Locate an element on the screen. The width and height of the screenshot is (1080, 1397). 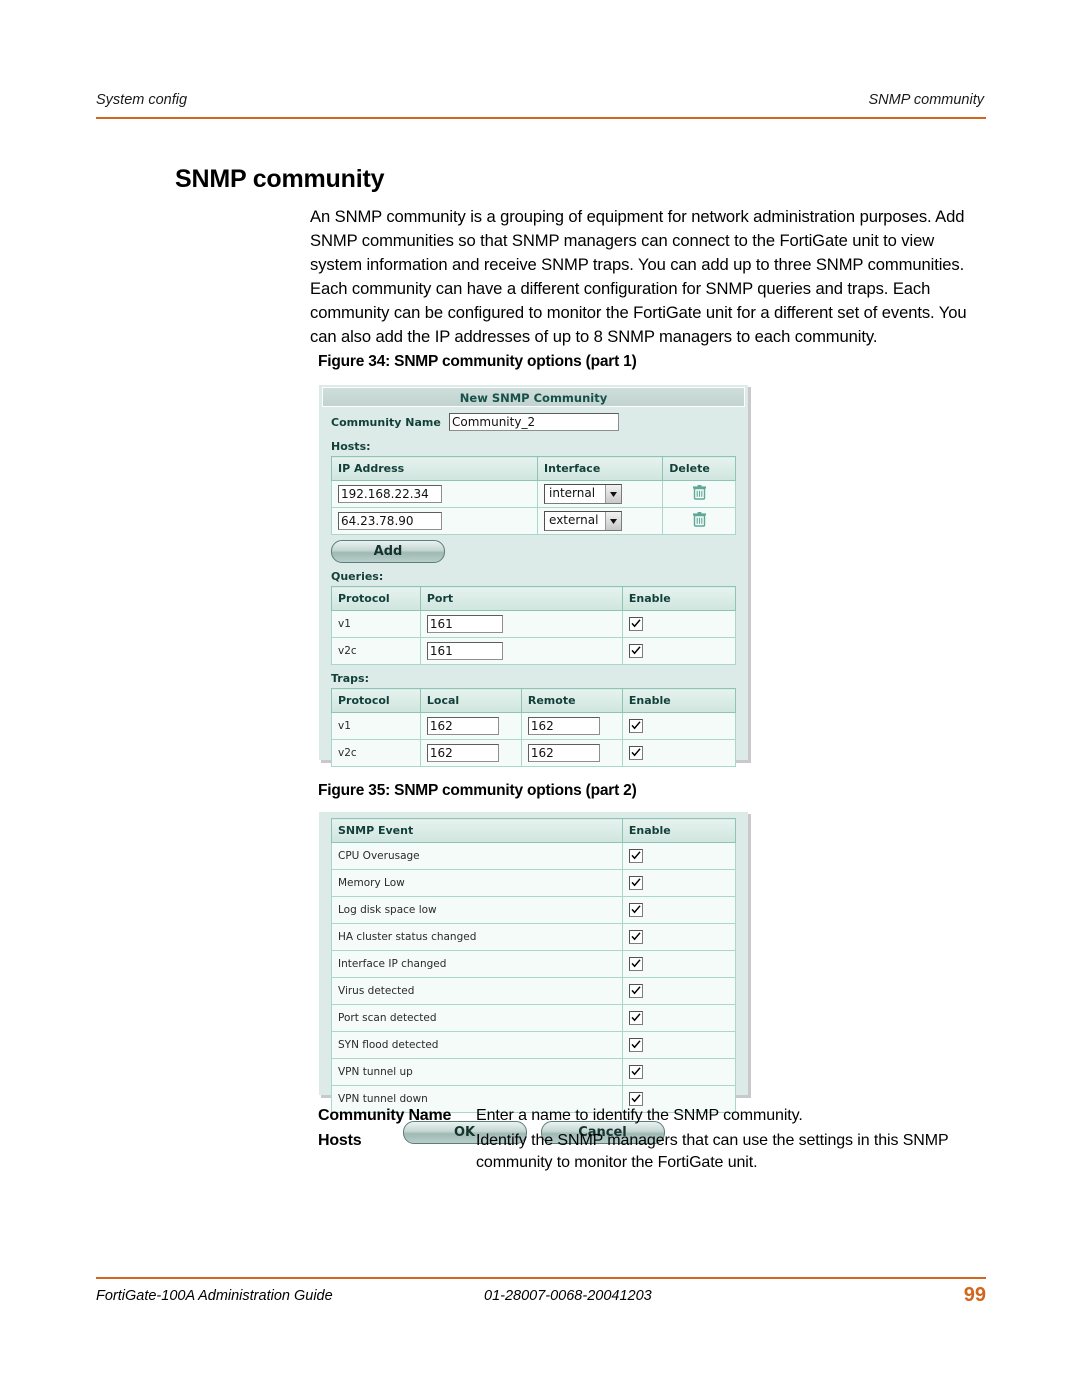
queries-header-port: Port is located at coordinates (521, 598).